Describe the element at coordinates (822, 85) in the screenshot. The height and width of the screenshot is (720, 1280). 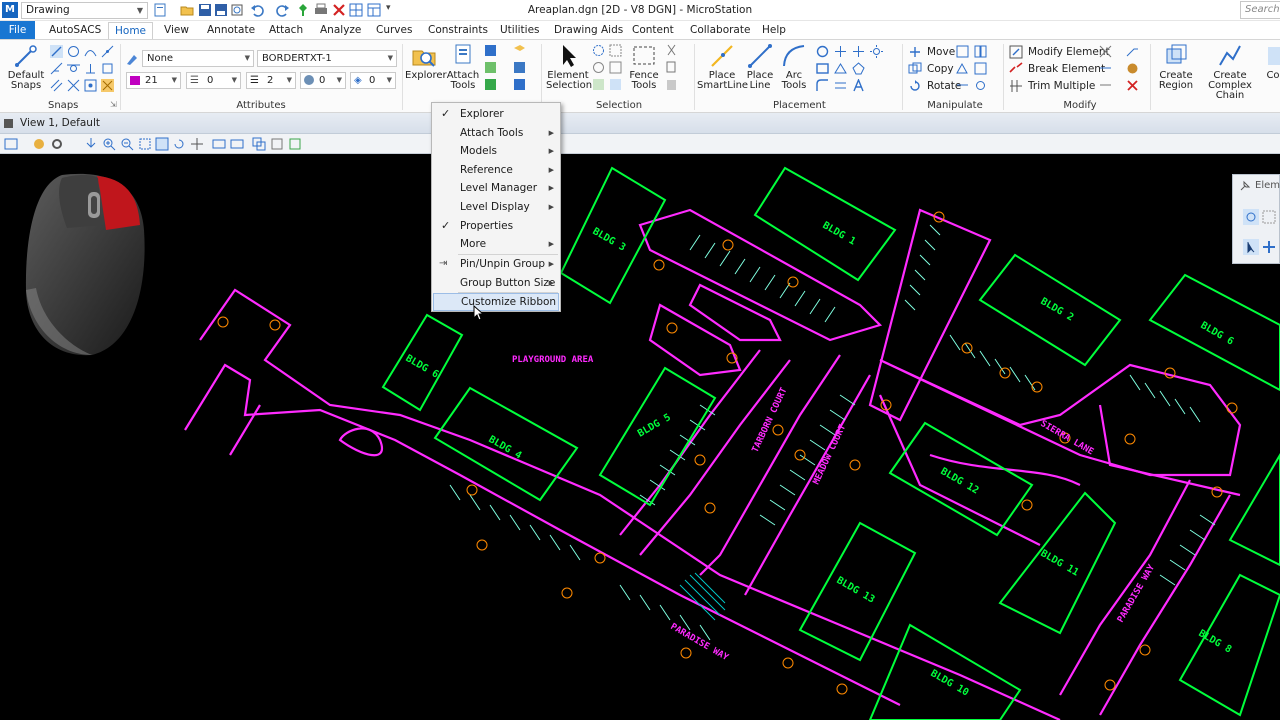
I see `place-fillet-icon` at that location.